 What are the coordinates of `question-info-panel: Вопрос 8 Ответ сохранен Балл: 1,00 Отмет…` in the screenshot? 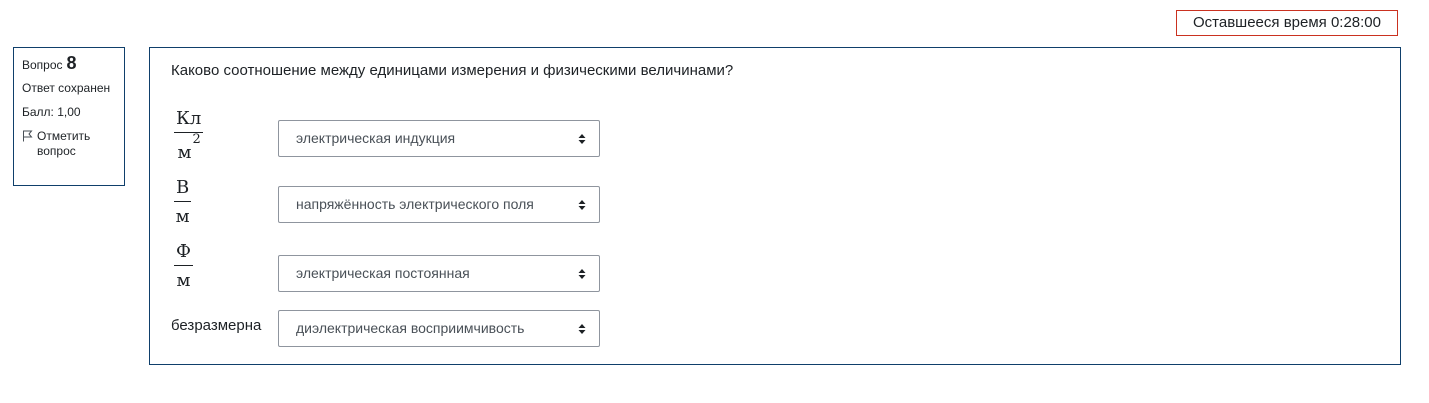 It's located at (69, 116).